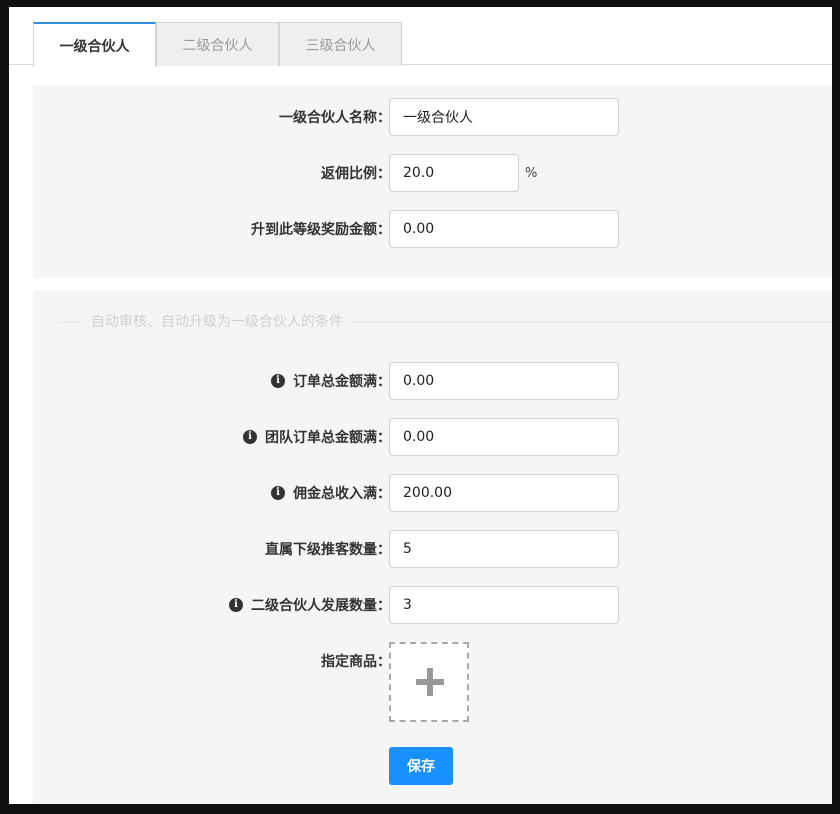 This screenshot has width=840, height=814. Describe the element at coordinates (420, 37) in the screenshot. I see `tab-bar: 一级合伙人 二级合伙人 三级合伙人` at that location.